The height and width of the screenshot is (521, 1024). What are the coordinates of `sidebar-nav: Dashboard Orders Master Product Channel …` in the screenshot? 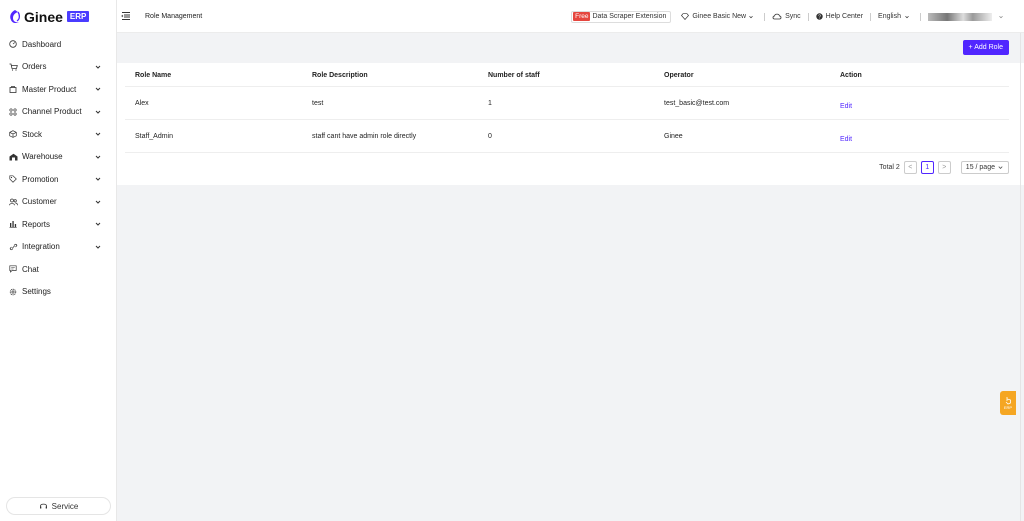 It's located at (58, 168).